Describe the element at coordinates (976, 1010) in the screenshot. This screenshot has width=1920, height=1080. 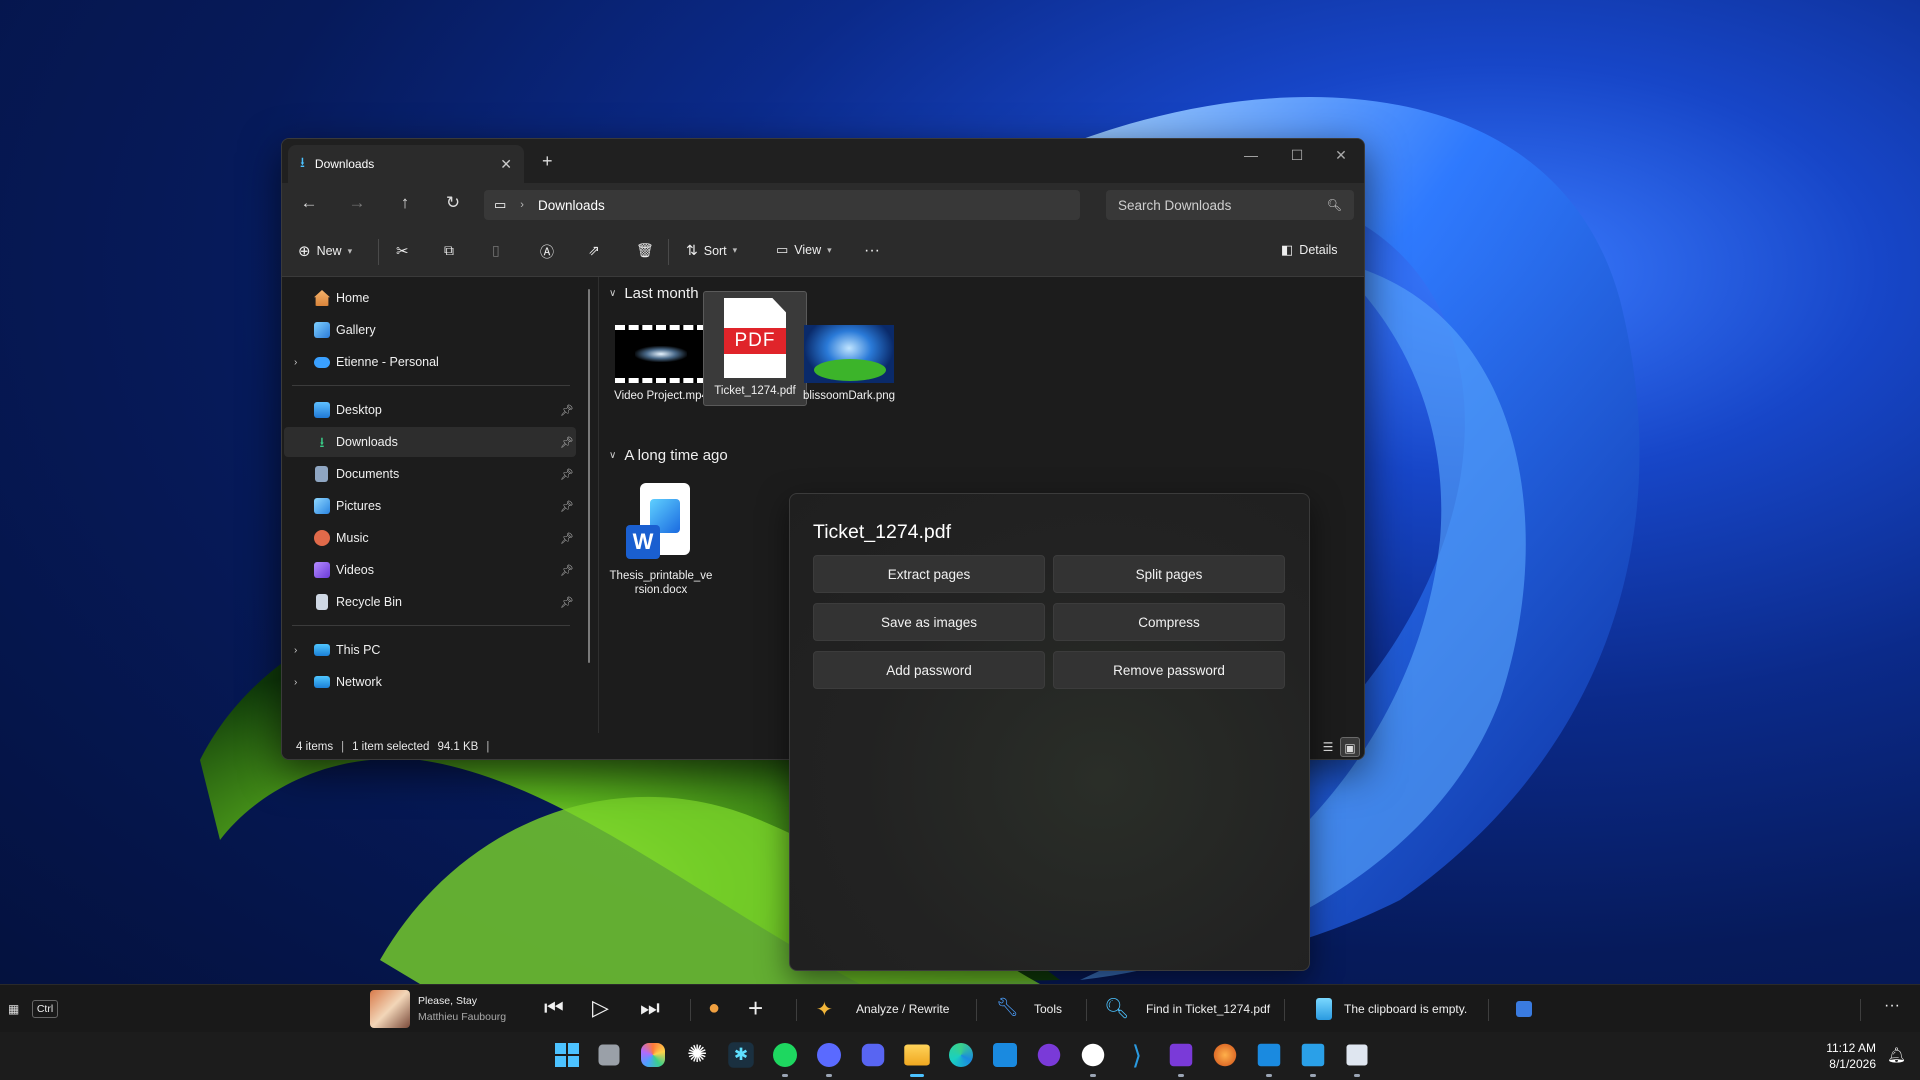
I see `separator` at that location.